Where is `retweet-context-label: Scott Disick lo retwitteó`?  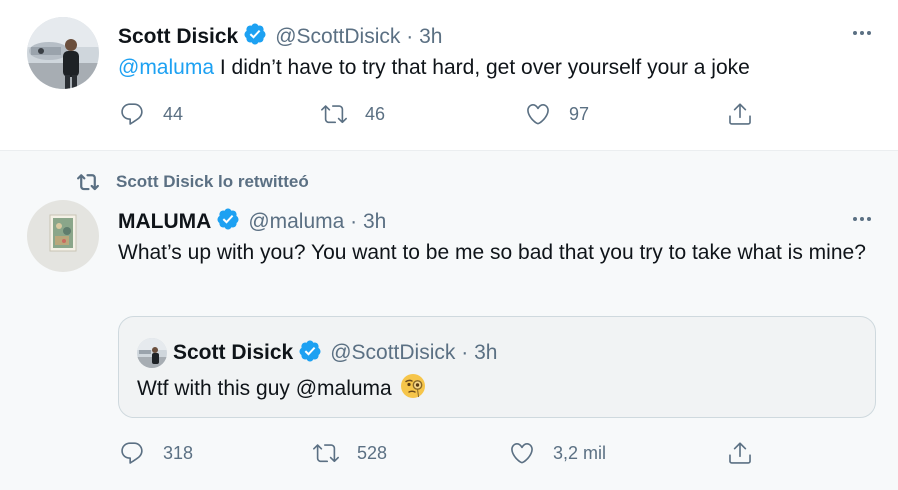
retweet-context-label: Scott Disick lo retwitteó is located at coordinates (212, 182).